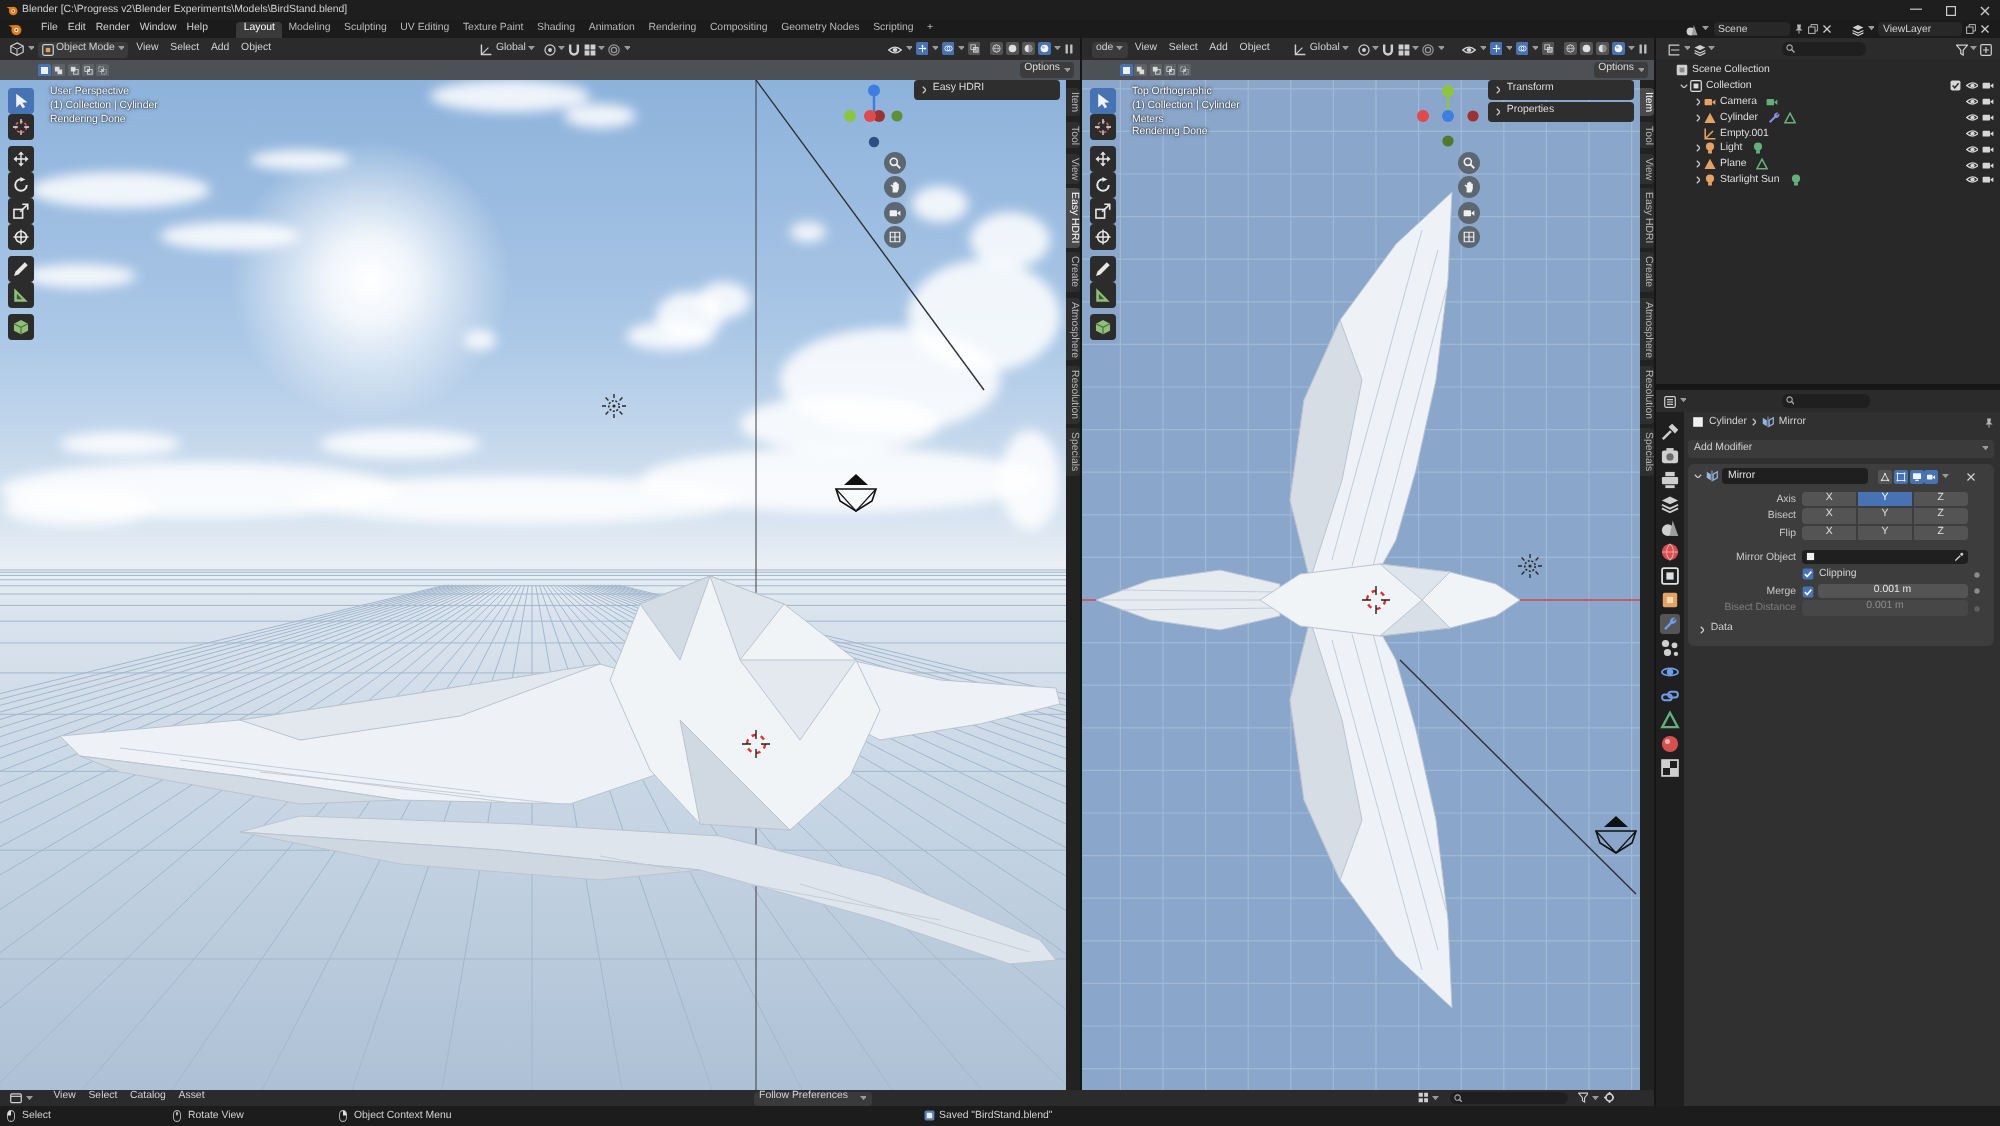  What do you see at coordinates (1698, 476) in the screenshot?
I see `chevron-down-icon` at bounding box center [1698, 476].